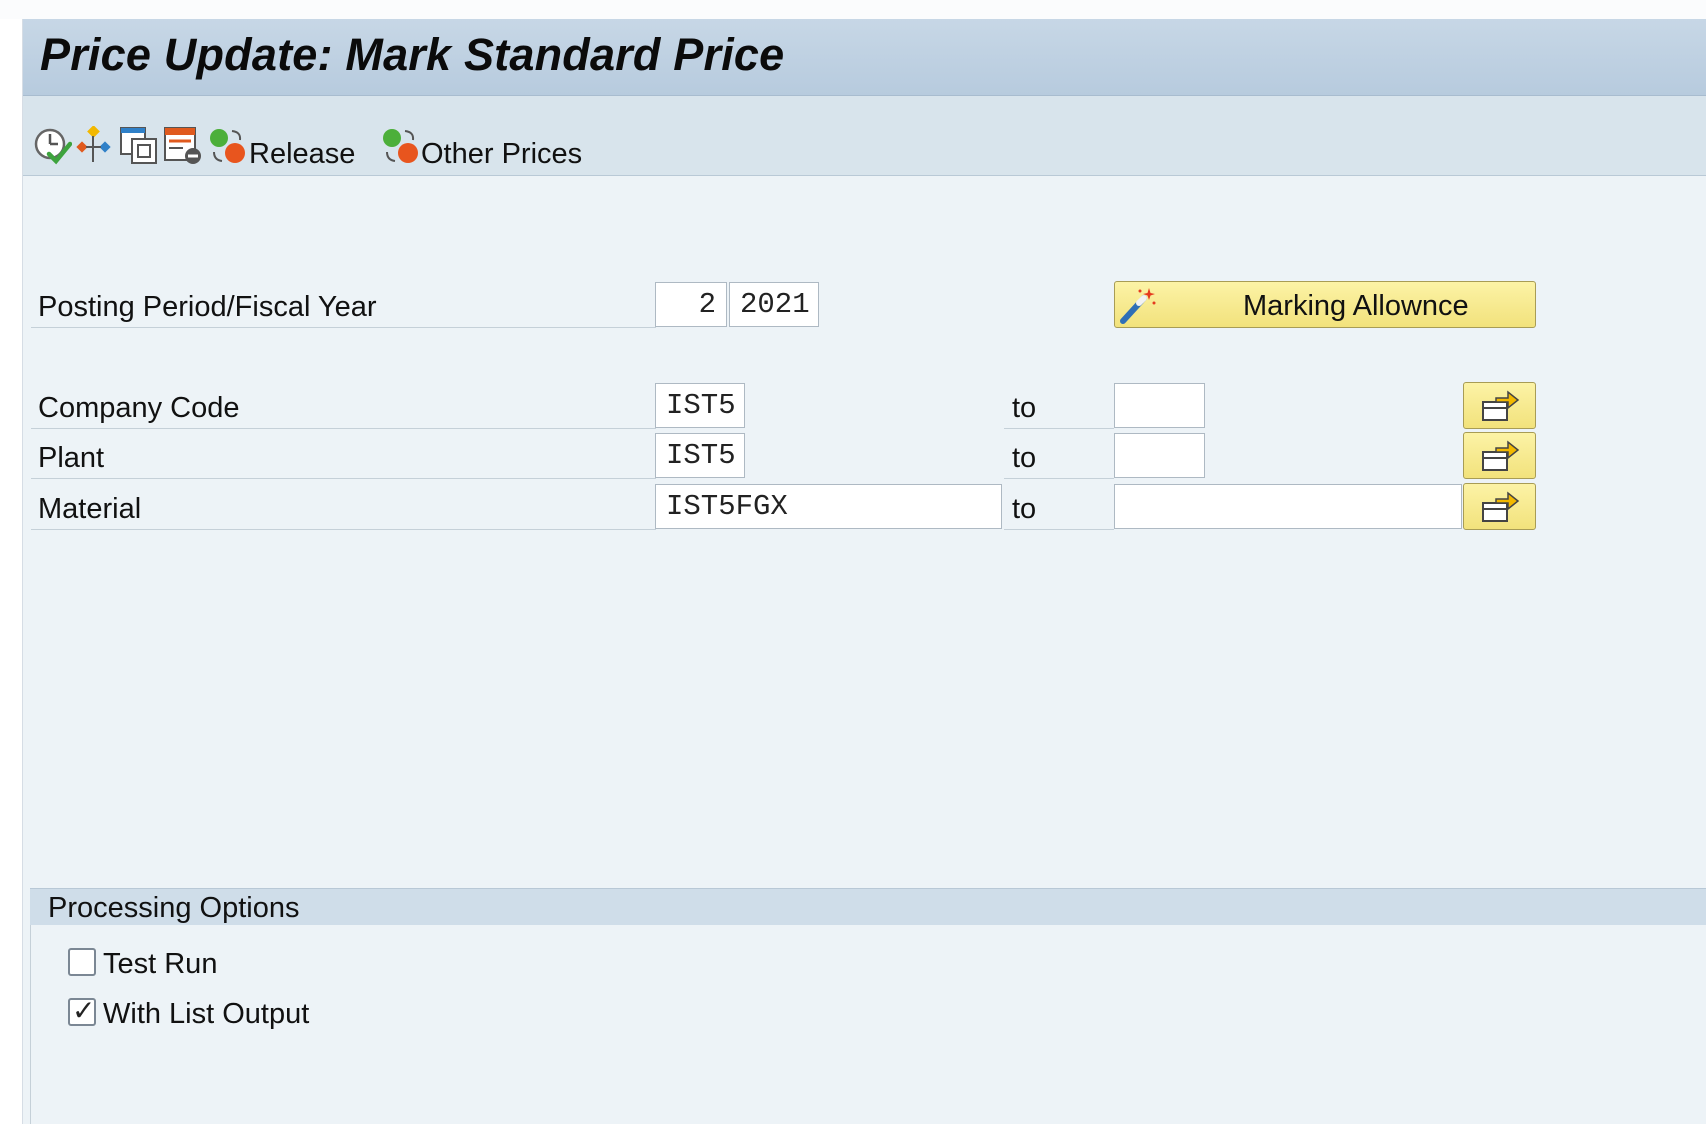 Image resolution: width=1706 pixels, height=1124 pixels. What do you see at coordinates (864, 136) in the screenshot?
I see `application-toolbar: Release Other Prices` at bounding box center [864, 136].